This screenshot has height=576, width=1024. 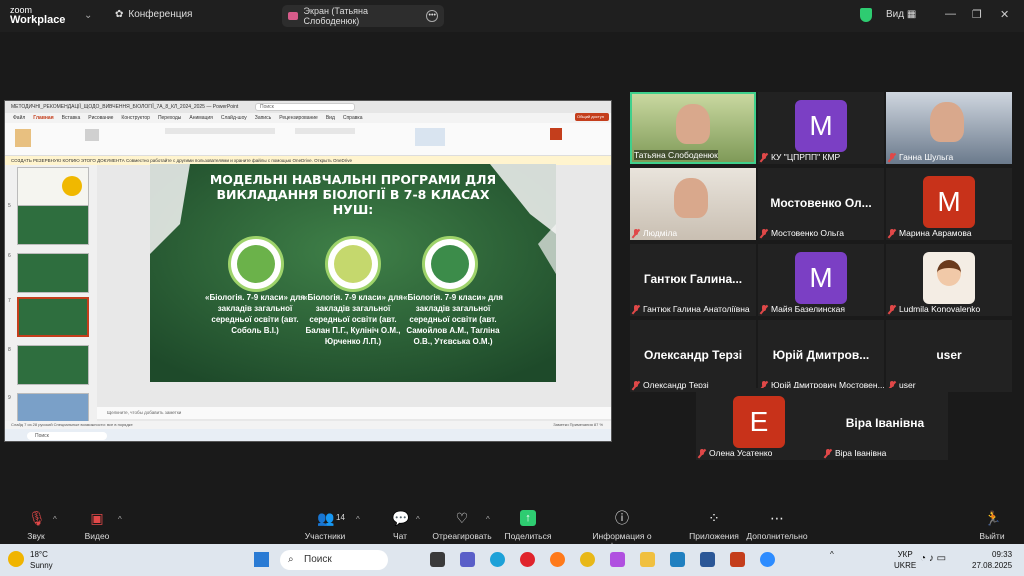 I want to click on audio-button: 🎙 Звук, so click(x=36, y=525).